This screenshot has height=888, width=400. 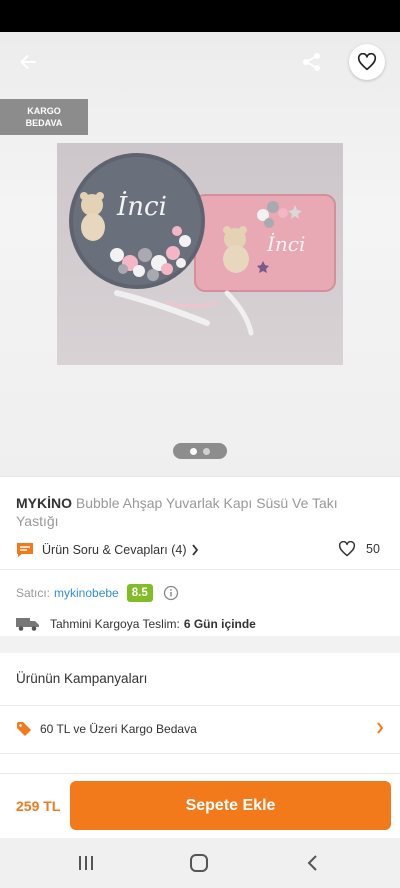 I want to click on back-button, so click(x=28, y=62).